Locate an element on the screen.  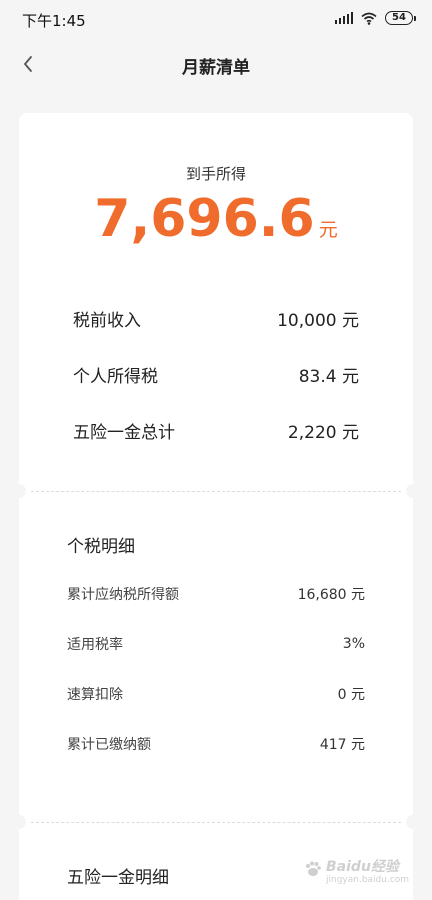
detail-label: 适用税率 is located at coordinates (95, 645).